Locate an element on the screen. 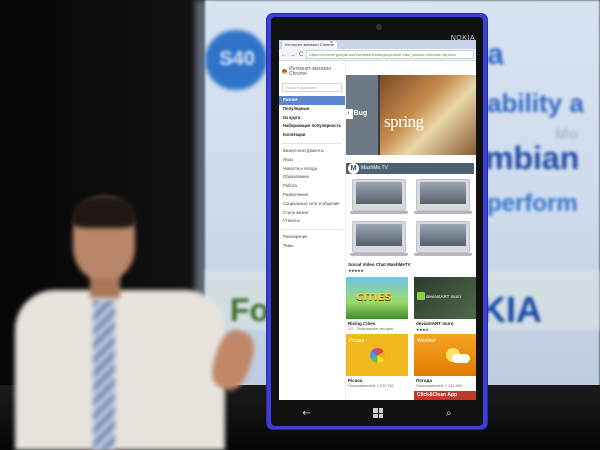 The image size is (600, 450). hero-title: spring is located at coordinates (404, 121).